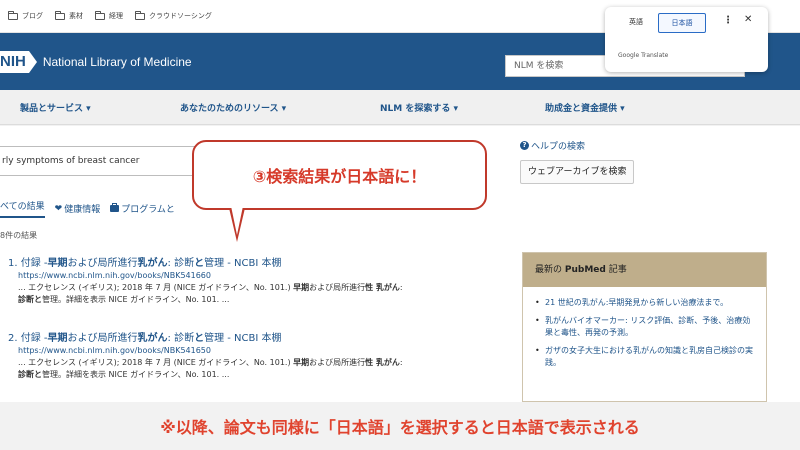  What do you see at coordinates (616, 270) in the screenshot?
I see `title-part: 記事` at bounding box center [616, 270].